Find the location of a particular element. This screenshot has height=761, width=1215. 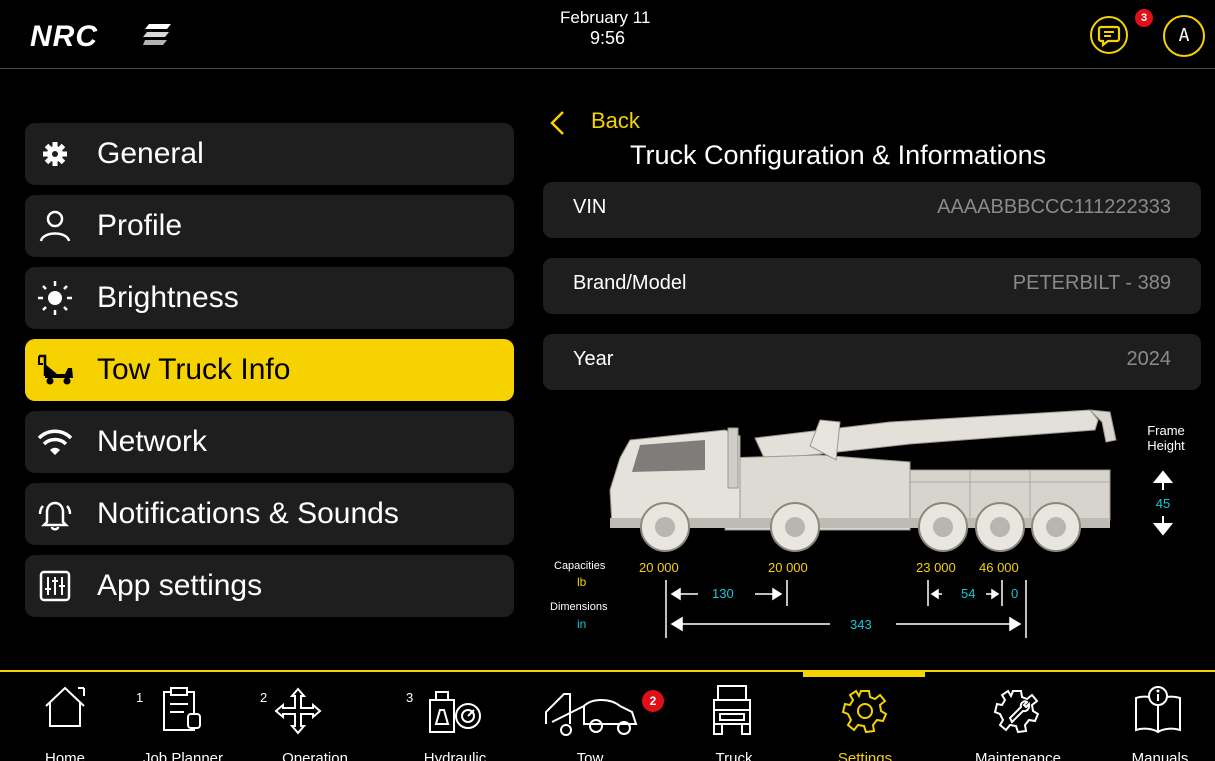

capacity-total: 46 000 is located at coordinates (999, 567).